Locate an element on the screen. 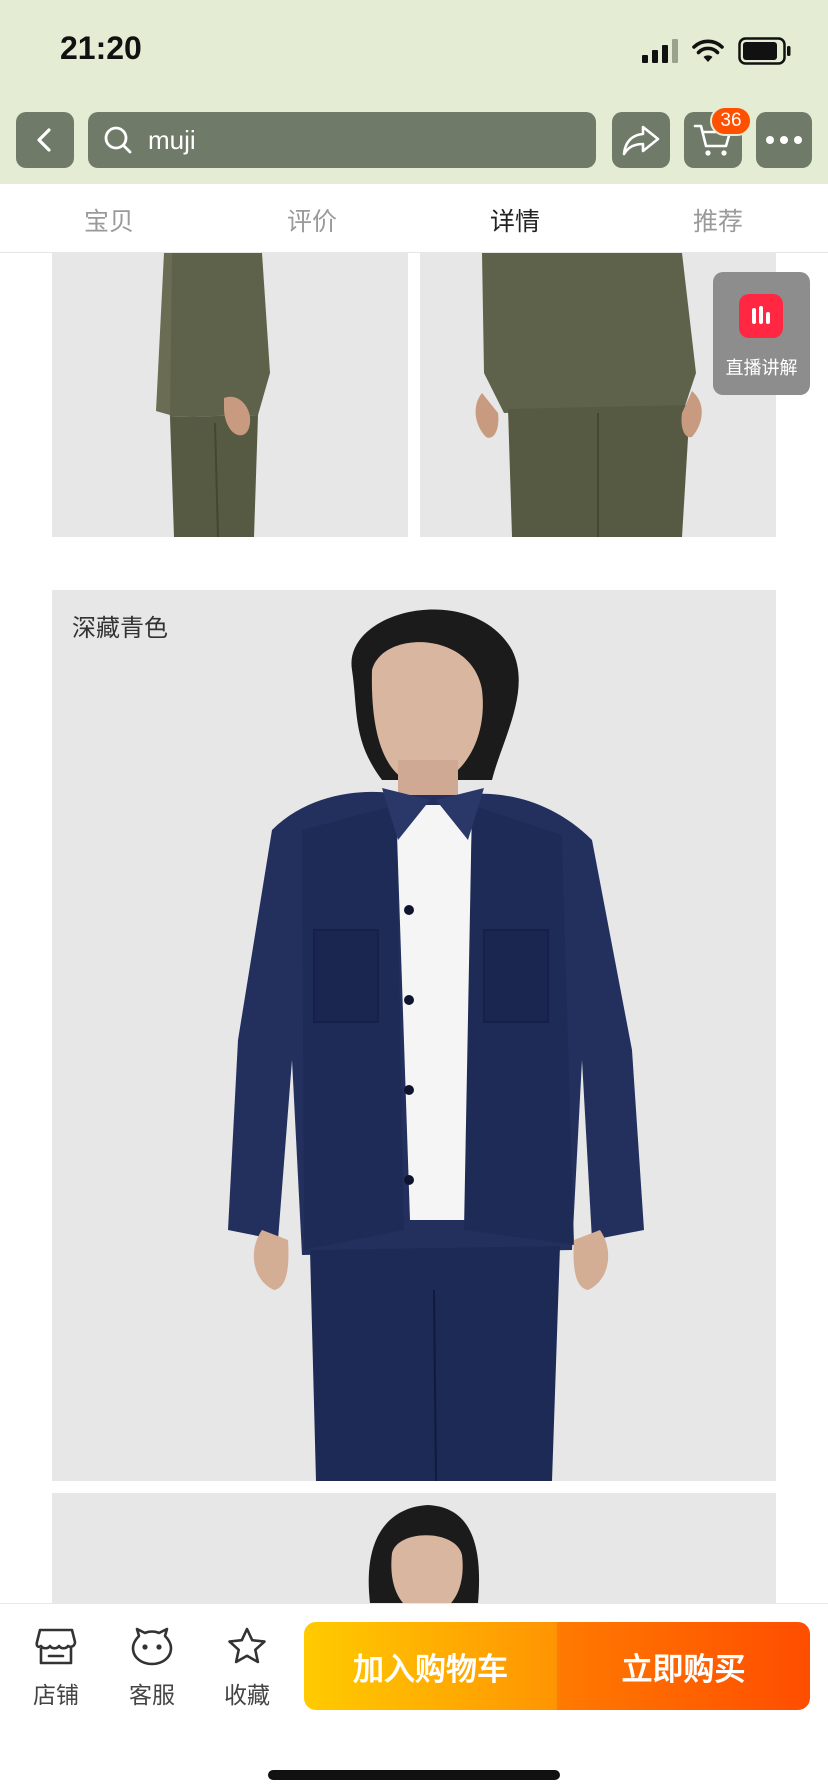 The image size is (828, 1792). more-button is located at coordinates (784, 140).